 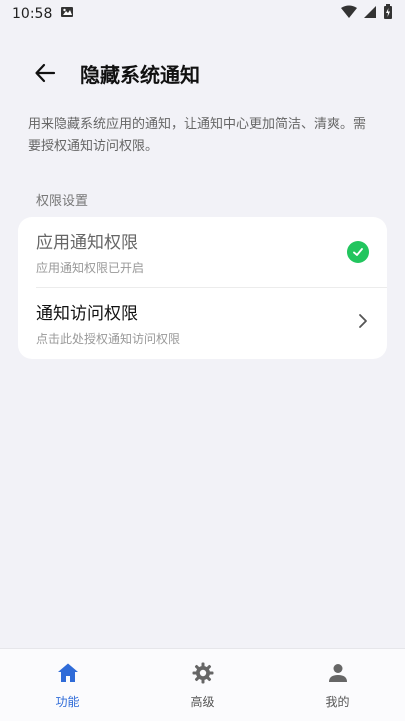 I want to click on gallery-notification-icon, so click(x=67, y=14).